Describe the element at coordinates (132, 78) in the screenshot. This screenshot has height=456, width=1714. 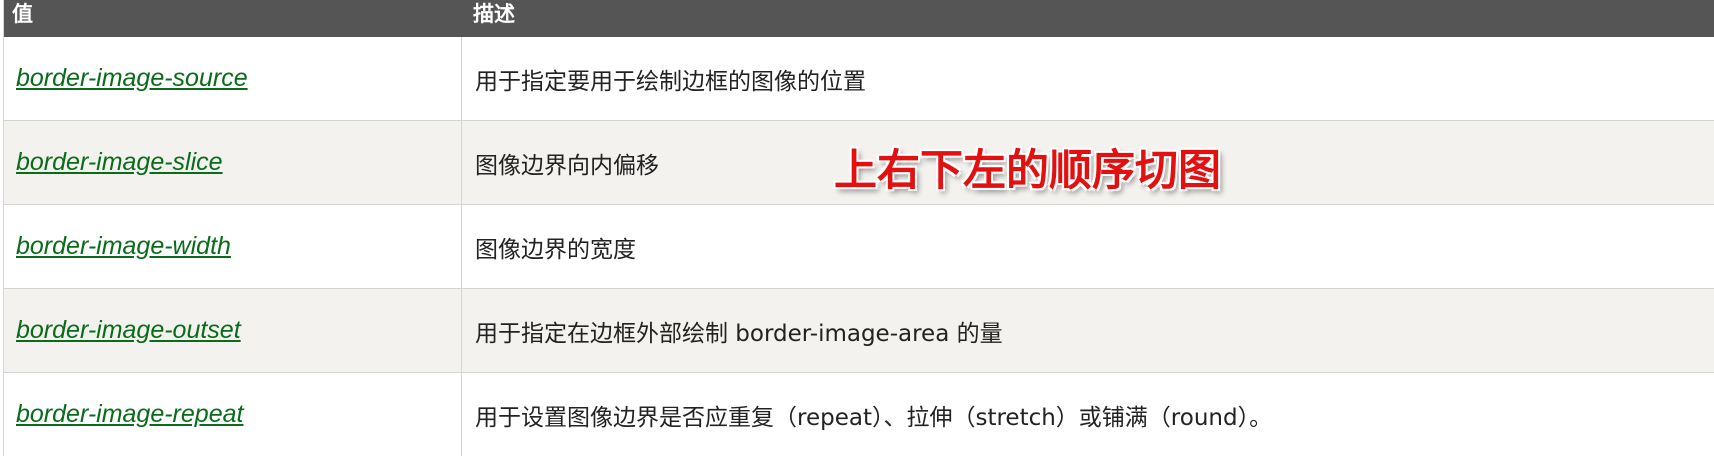
I see `property-link-border-image-source: border-image-source` at that location.